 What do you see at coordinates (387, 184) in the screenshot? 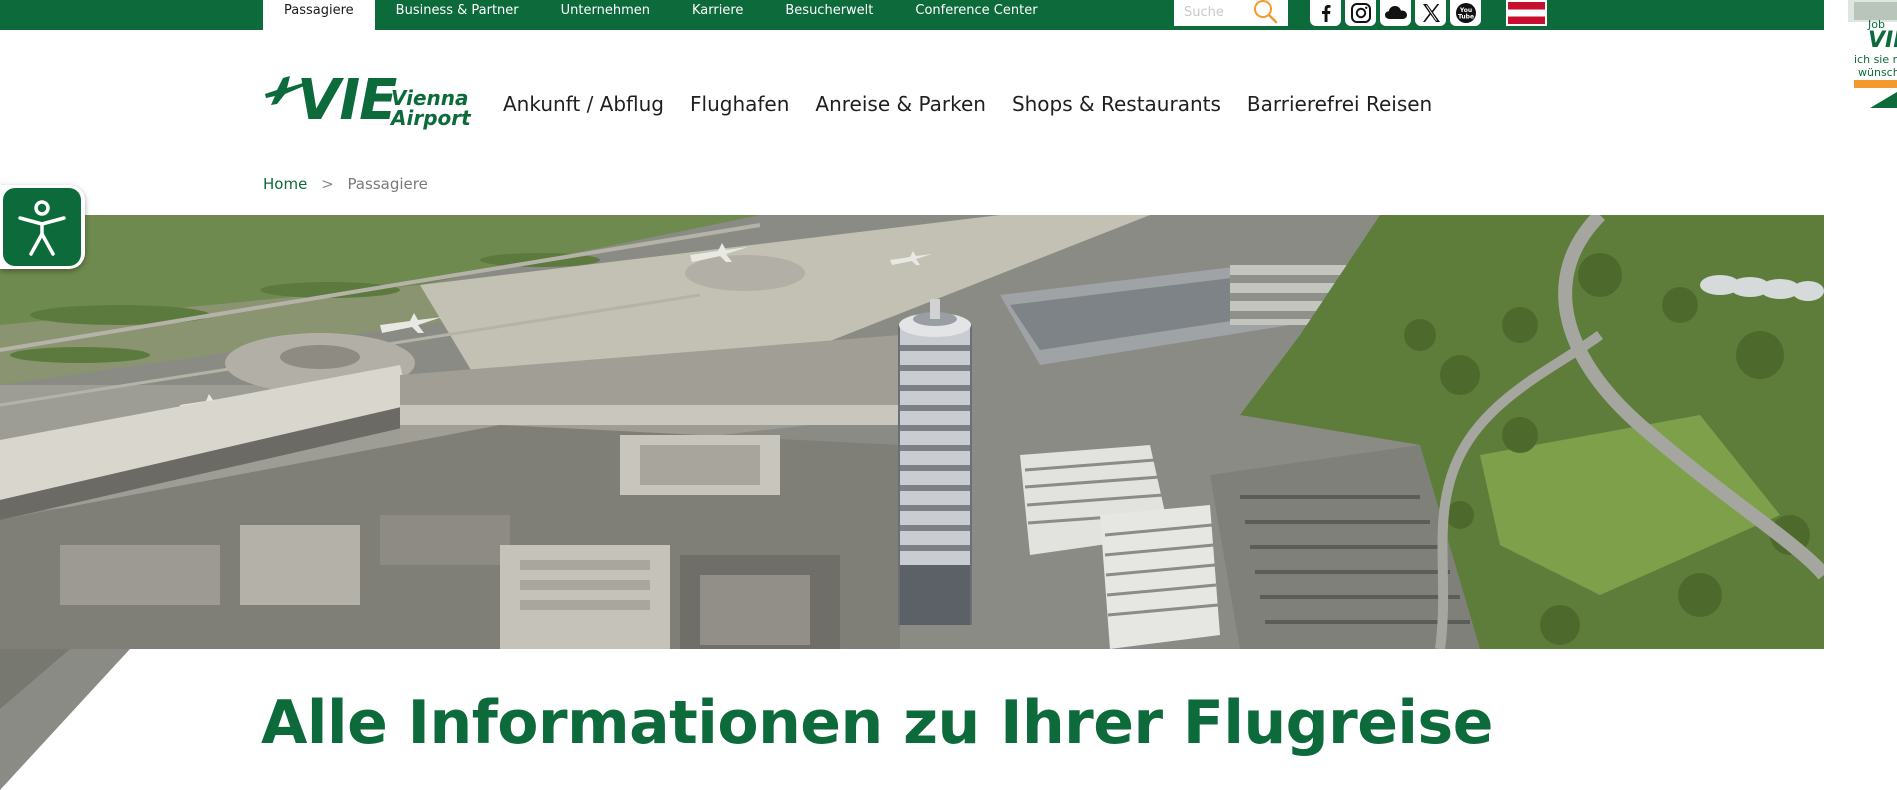
I see `breadcrumb-current: Passagiere` at bounding box center [387, 184].